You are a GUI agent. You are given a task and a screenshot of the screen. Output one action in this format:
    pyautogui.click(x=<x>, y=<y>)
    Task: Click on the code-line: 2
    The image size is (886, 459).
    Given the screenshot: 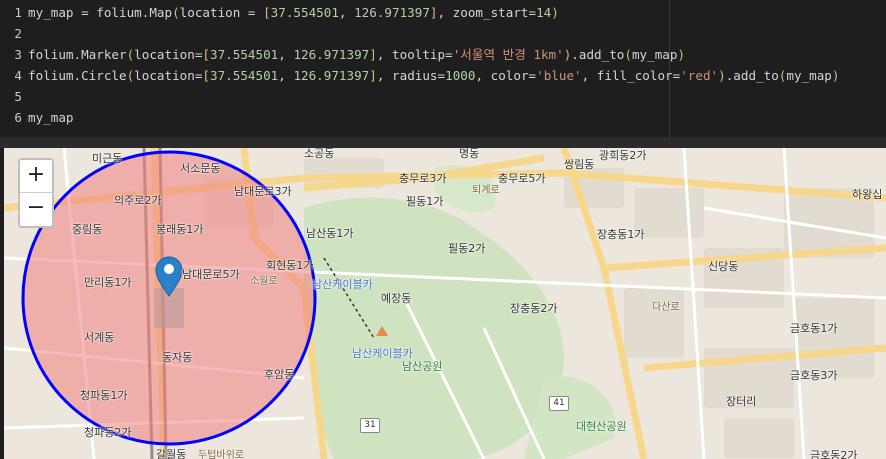 What is the action you would take?
    pyautogui.click(x=14, y=33)
    